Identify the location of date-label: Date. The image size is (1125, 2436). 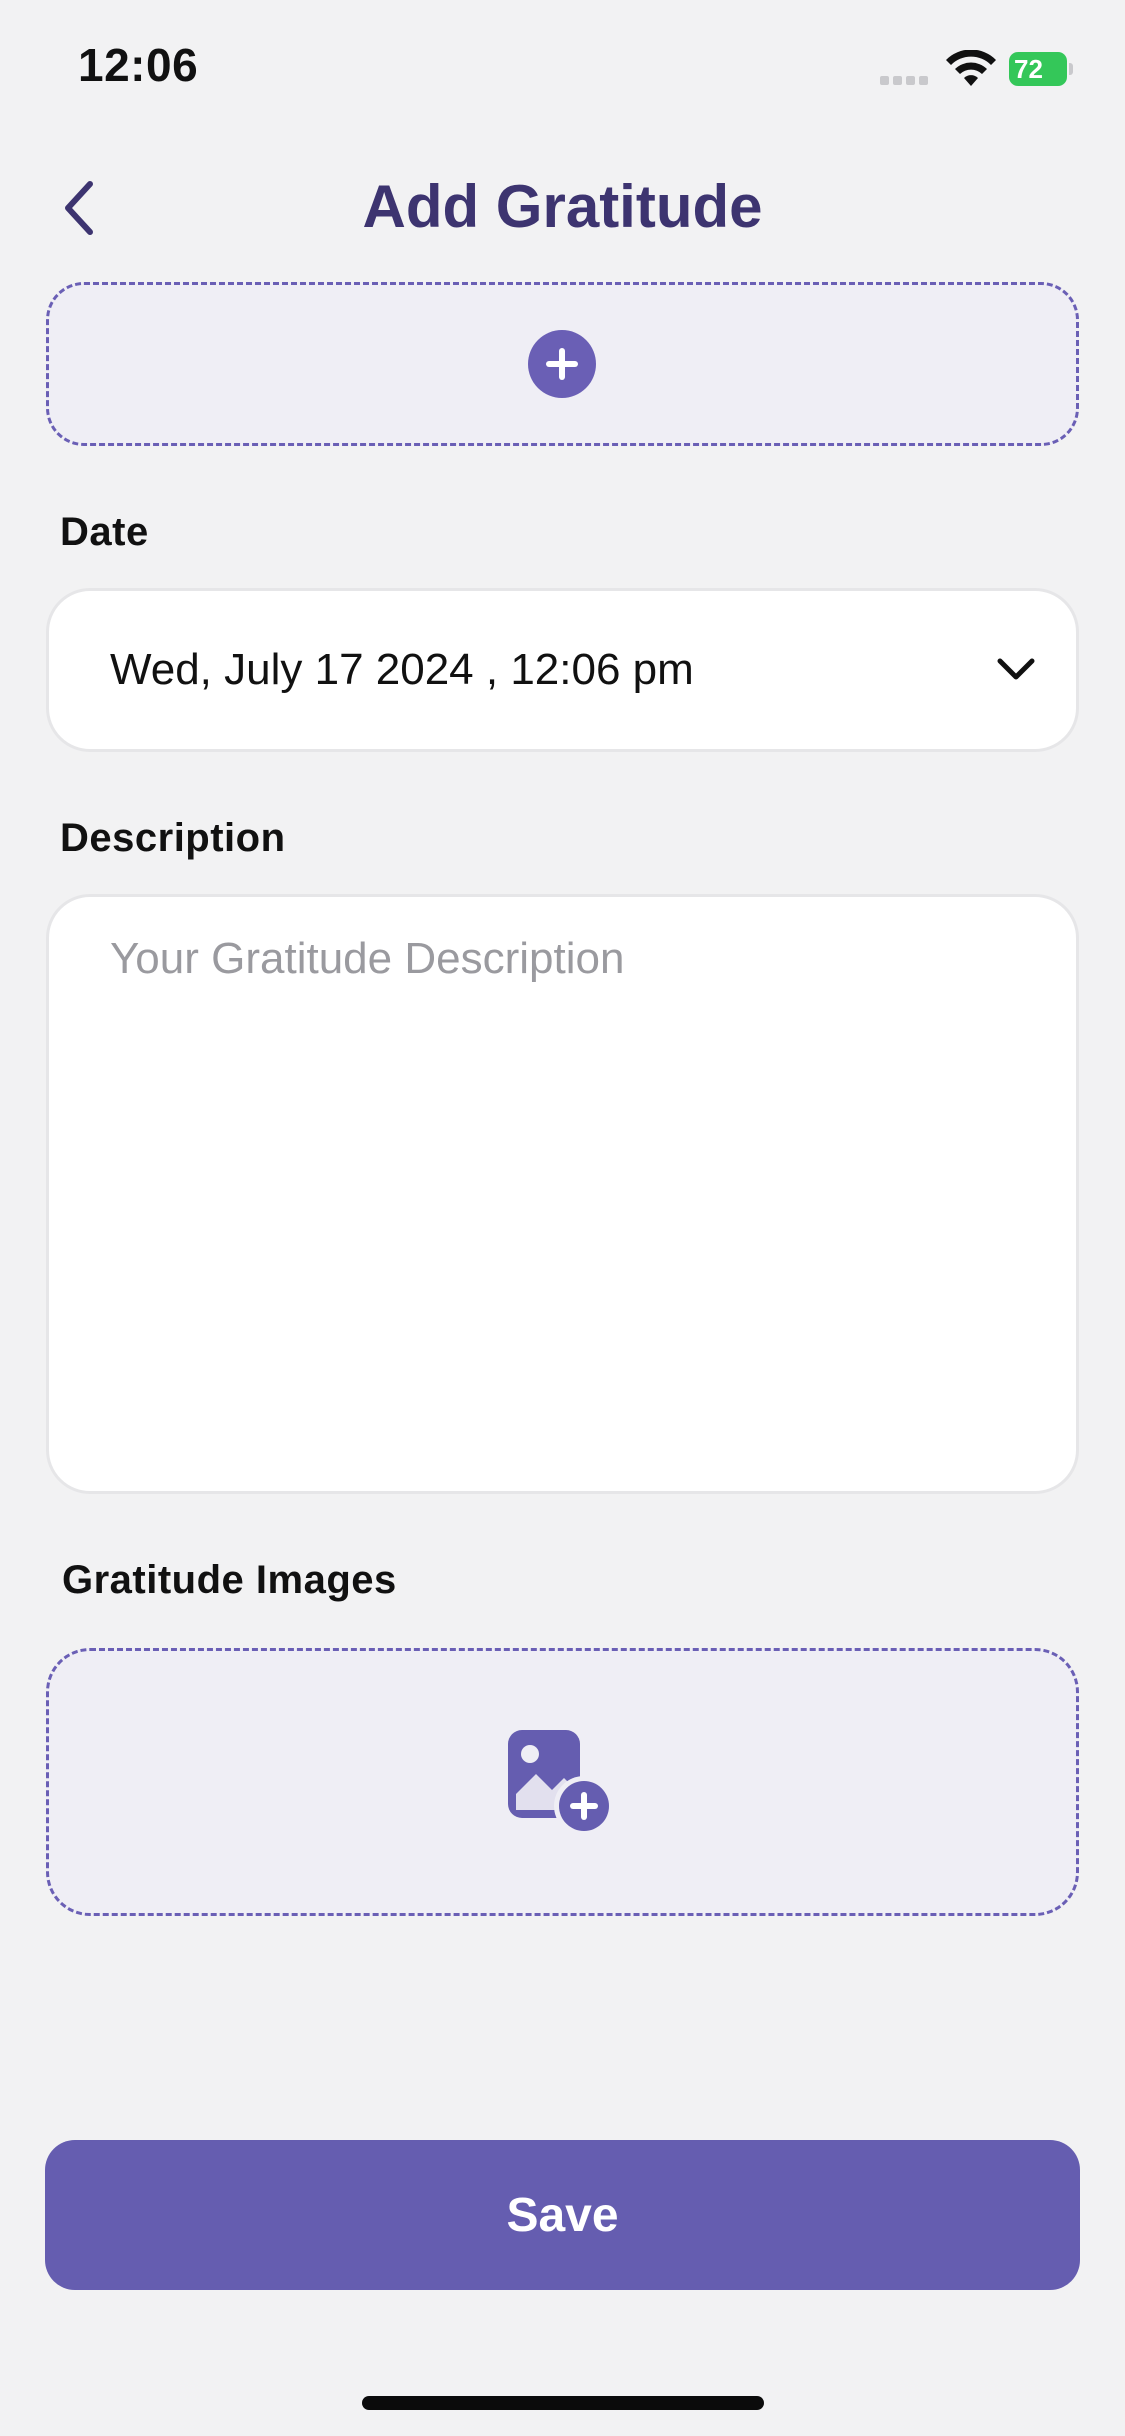
(104, 532).